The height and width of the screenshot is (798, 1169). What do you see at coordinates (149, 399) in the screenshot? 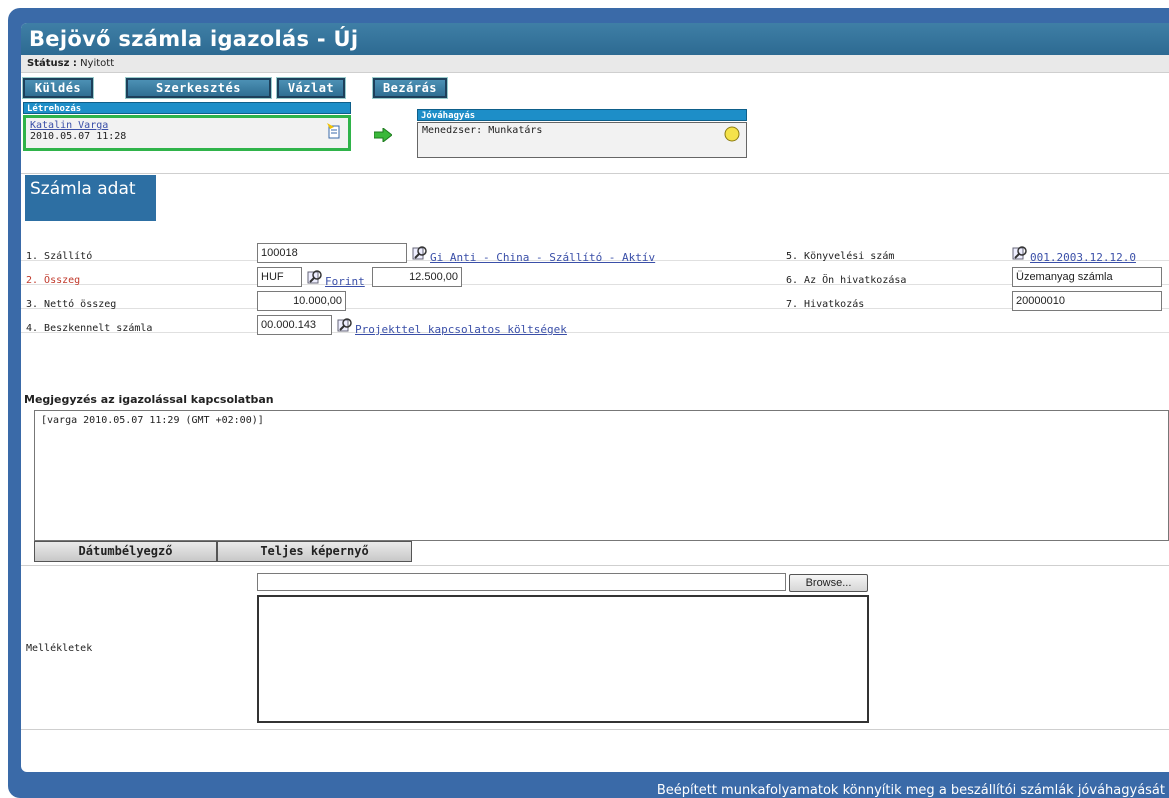
I see `notes-label: Megjegyzés az igazolással kapcsolatban` at bounding box center [149, 399].